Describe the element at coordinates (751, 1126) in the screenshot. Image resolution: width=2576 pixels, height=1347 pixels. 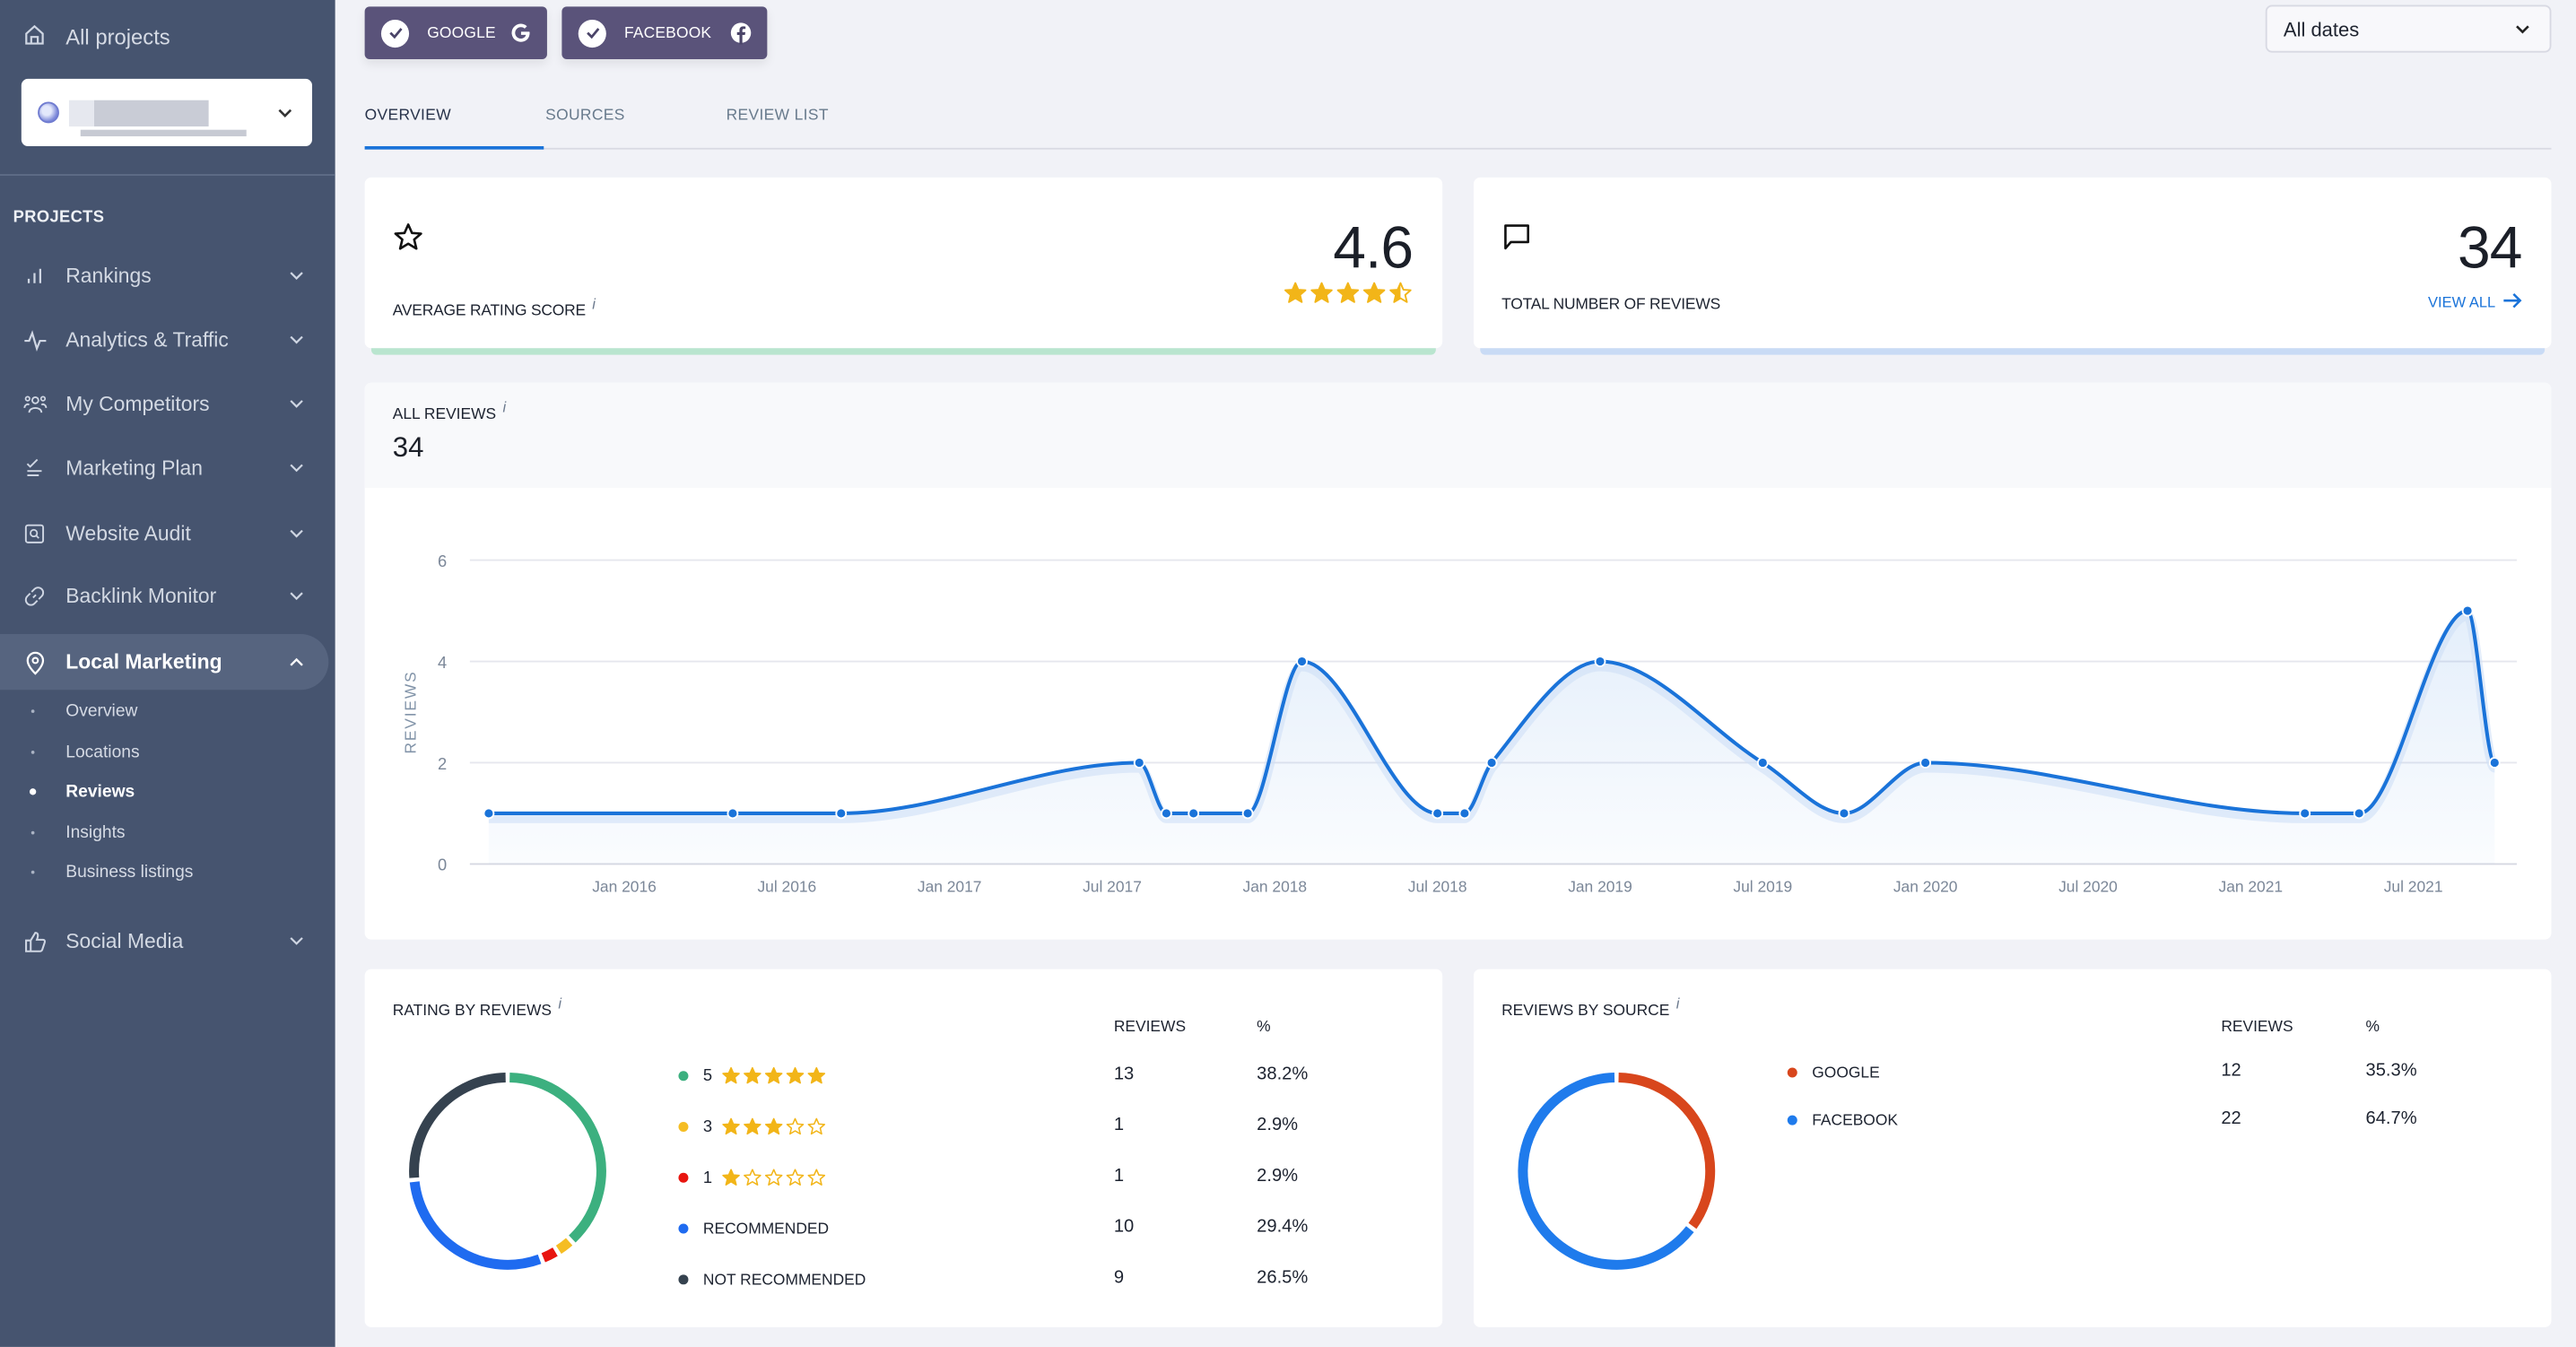
I see `legend-row: 3` at that location.